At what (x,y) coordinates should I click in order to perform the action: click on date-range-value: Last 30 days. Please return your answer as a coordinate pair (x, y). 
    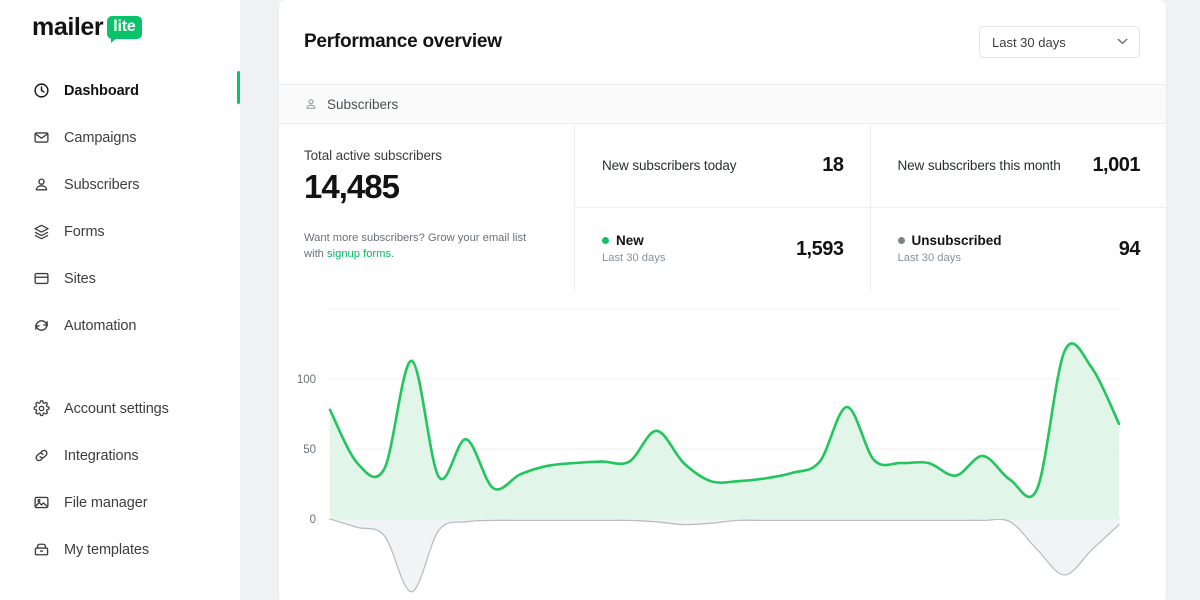
    Looking at the image, I should click on (1029, 42).